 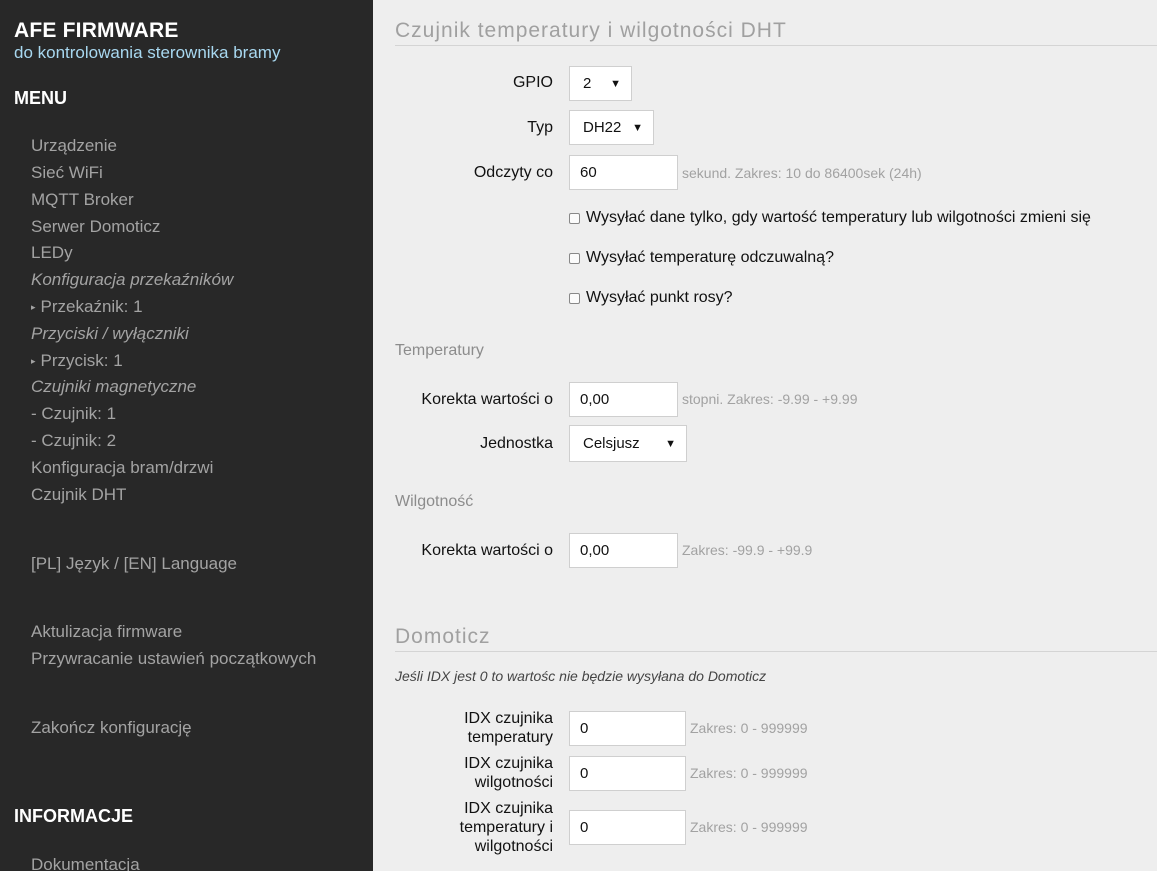 I want to click on unit-label: Jednostka, so click(x=516, y=443).